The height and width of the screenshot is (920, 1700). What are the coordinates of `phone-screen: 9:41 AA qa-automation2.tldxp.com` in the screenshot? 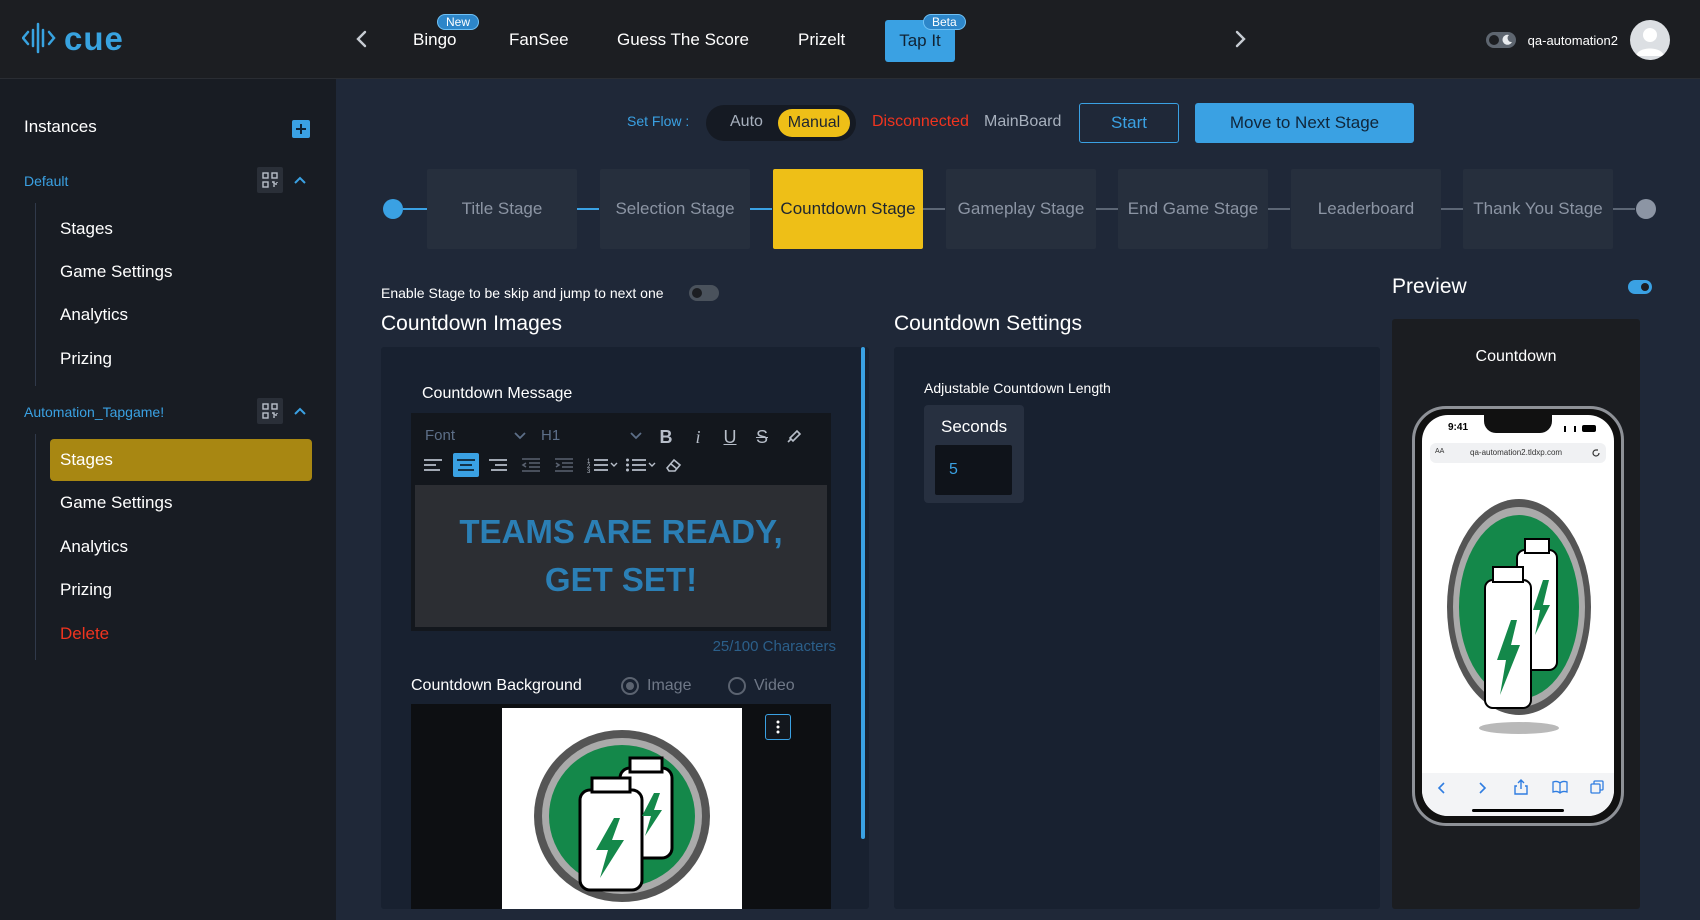 It's located at (1518, 615).